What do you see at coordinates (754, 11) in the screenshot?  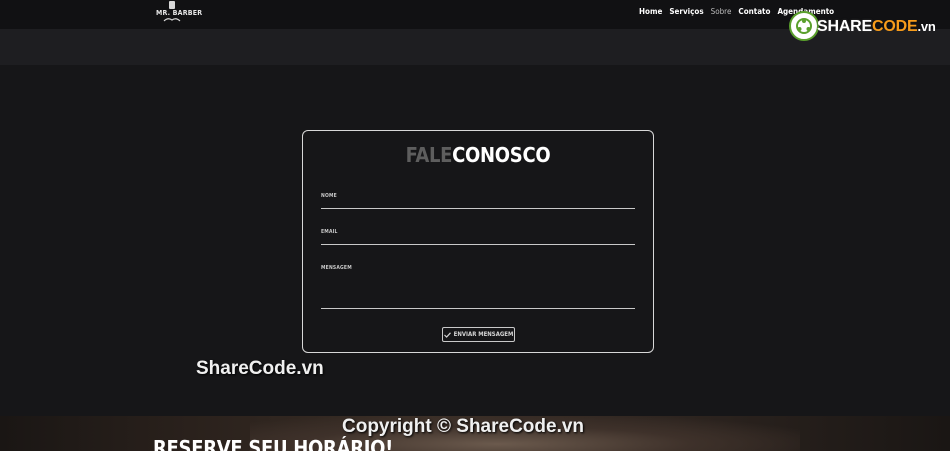 I see `nav-contato: Contato` at bounding box center [754, 11].